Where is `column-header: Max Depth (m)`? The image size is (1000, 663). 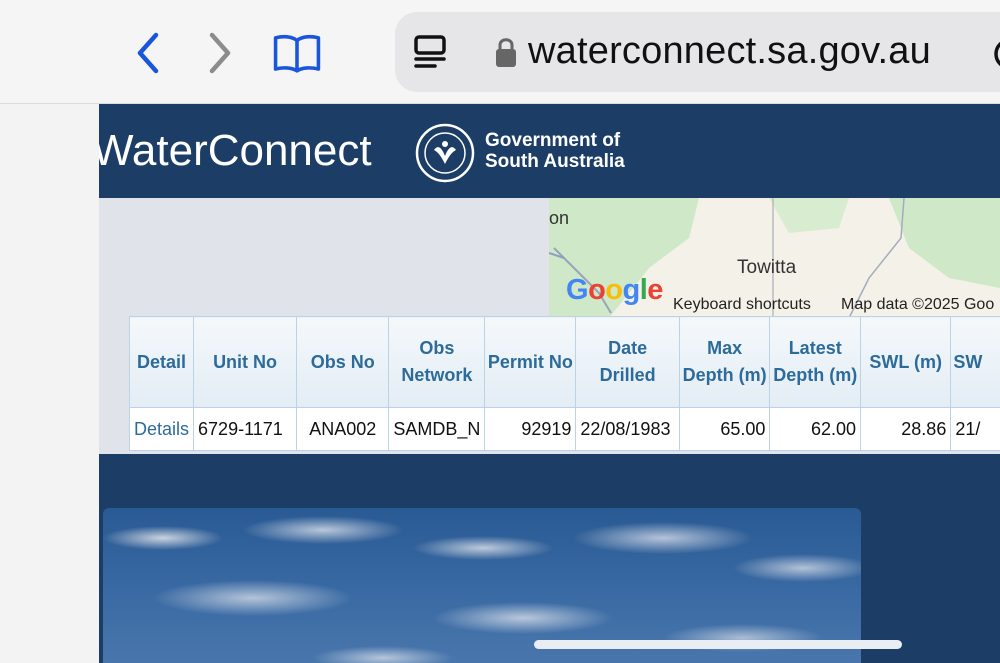
column-header: Max Depth (m) is located at coordinates (724, 362).